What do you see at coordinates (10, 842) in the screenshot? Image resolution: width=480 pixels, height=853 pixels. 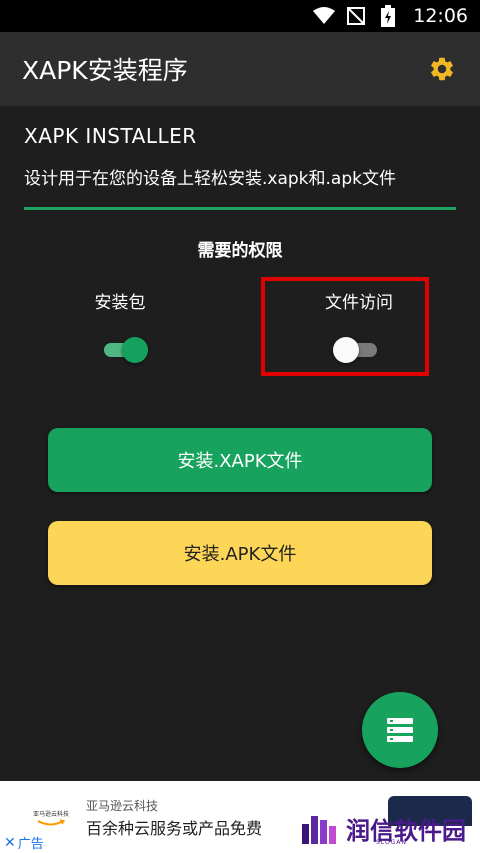 I see `close-icon: ✕` at bounding box center [10, 842].